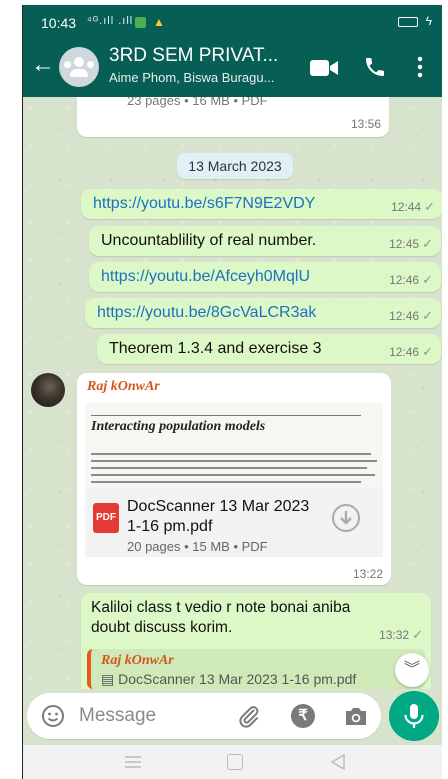 The height and width of the screenshot is (779, 448). Describe the element at coordinates (249, 716) in the screenshot. I see `attach-icon` at that location.